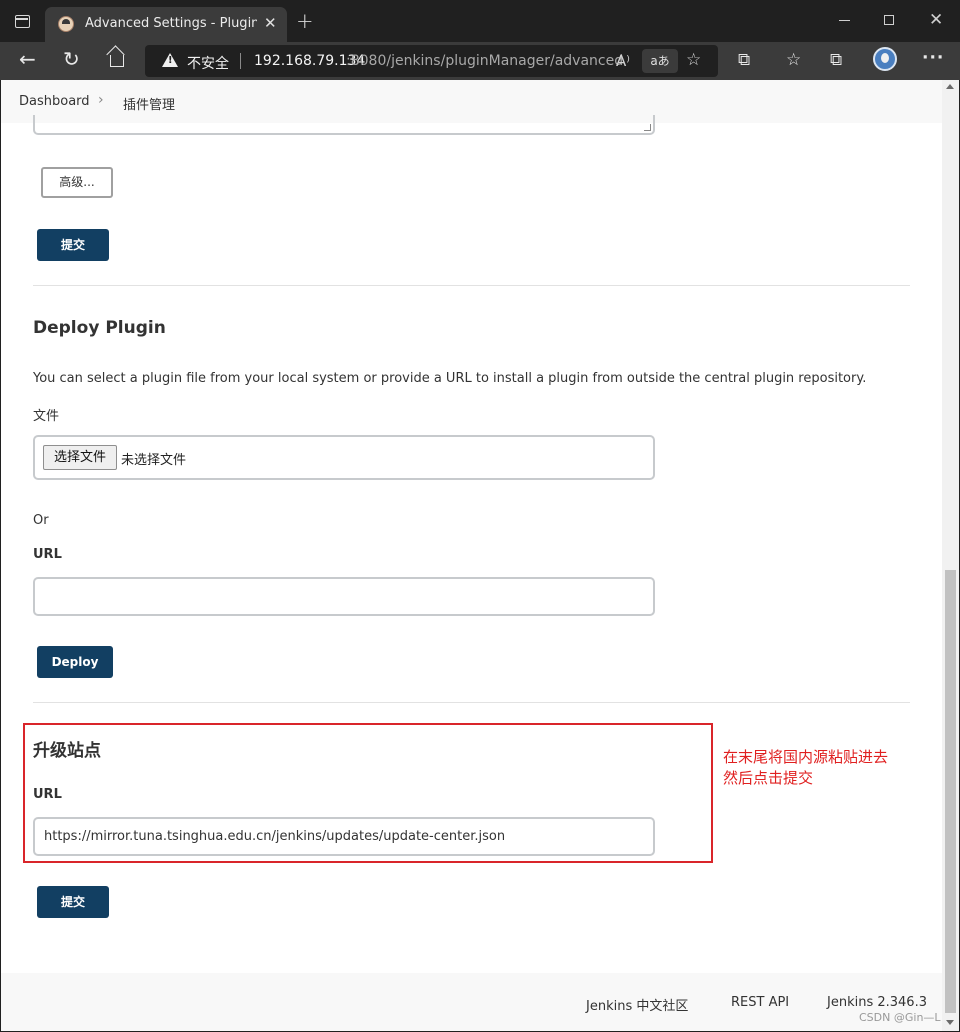  What do you see at coordinates (344, 457) in the screenshot?
I see `file-input: 选择文件 未选择文件` at bounding box center [344, 457].